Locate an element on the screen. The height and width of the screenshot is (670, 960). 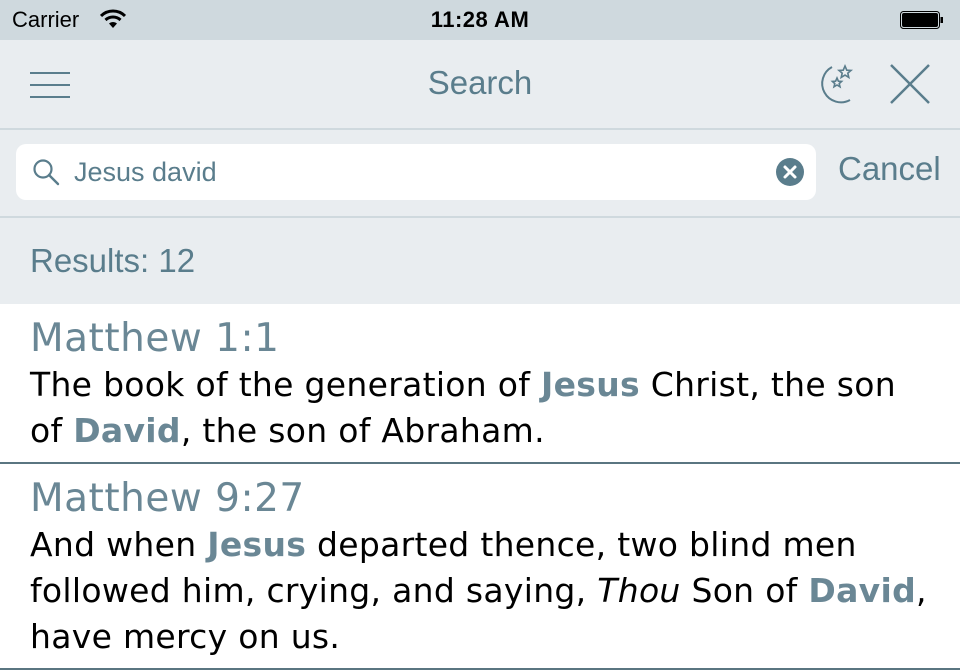
search-icon is located at coordinates (46, 172).